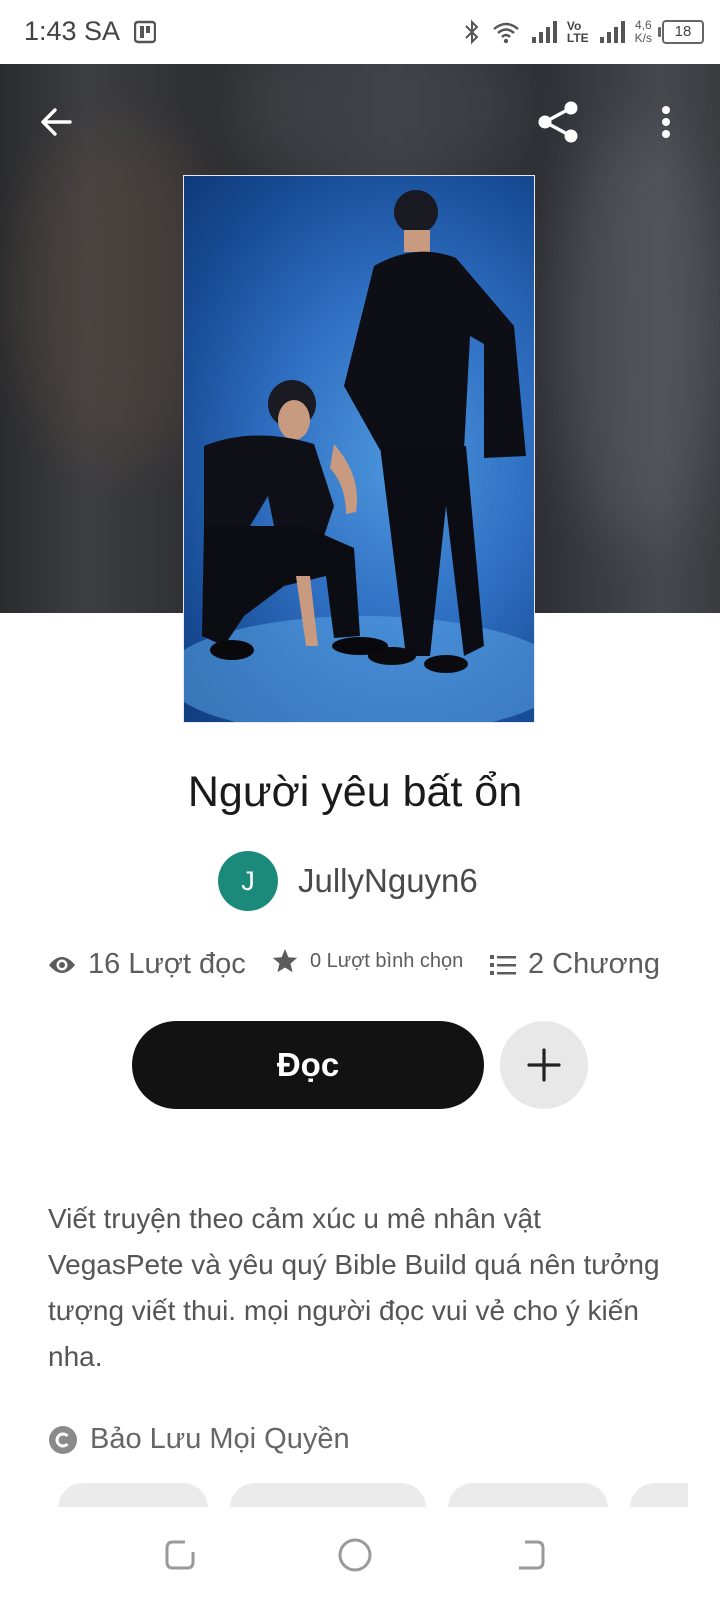 The width and height of the screenshot is (720, 1600). Describe the element at coordinates (145, 32) in the screenshot. I see `app-notification-icon` at that location.